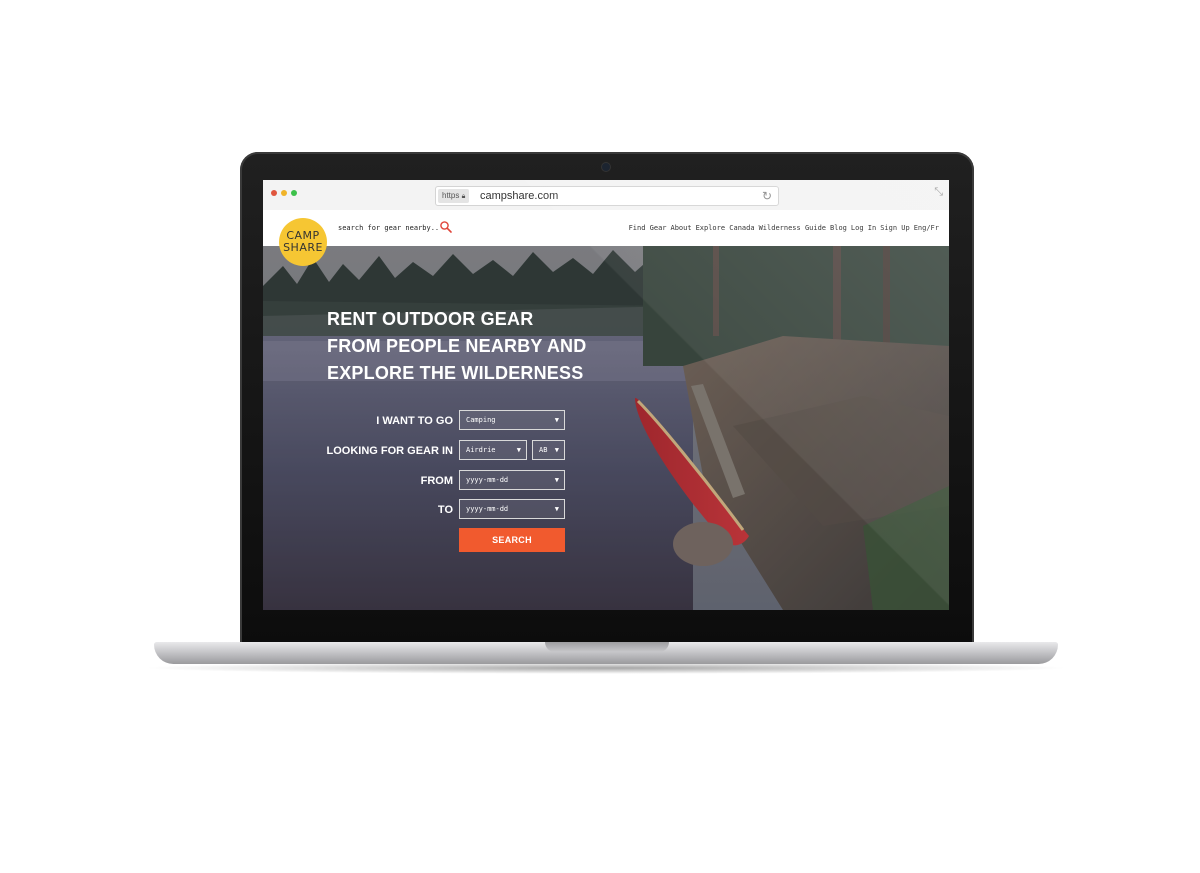 The image size is (1200, 873). What do you see at coordinates (481, 450) in the screenshot?
I see `city-value: Airdrie` at bounding box center [481, 450].